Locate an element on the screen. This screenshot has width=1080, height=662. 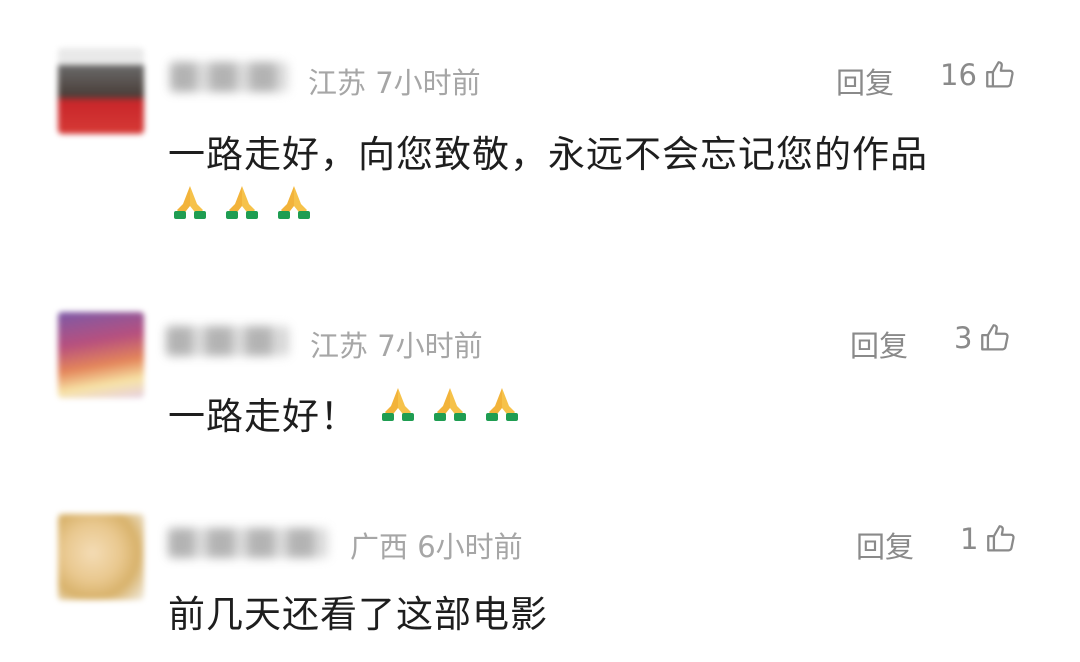
comment-meta: 广西 6小时前 is located at coordinates (436, 545).